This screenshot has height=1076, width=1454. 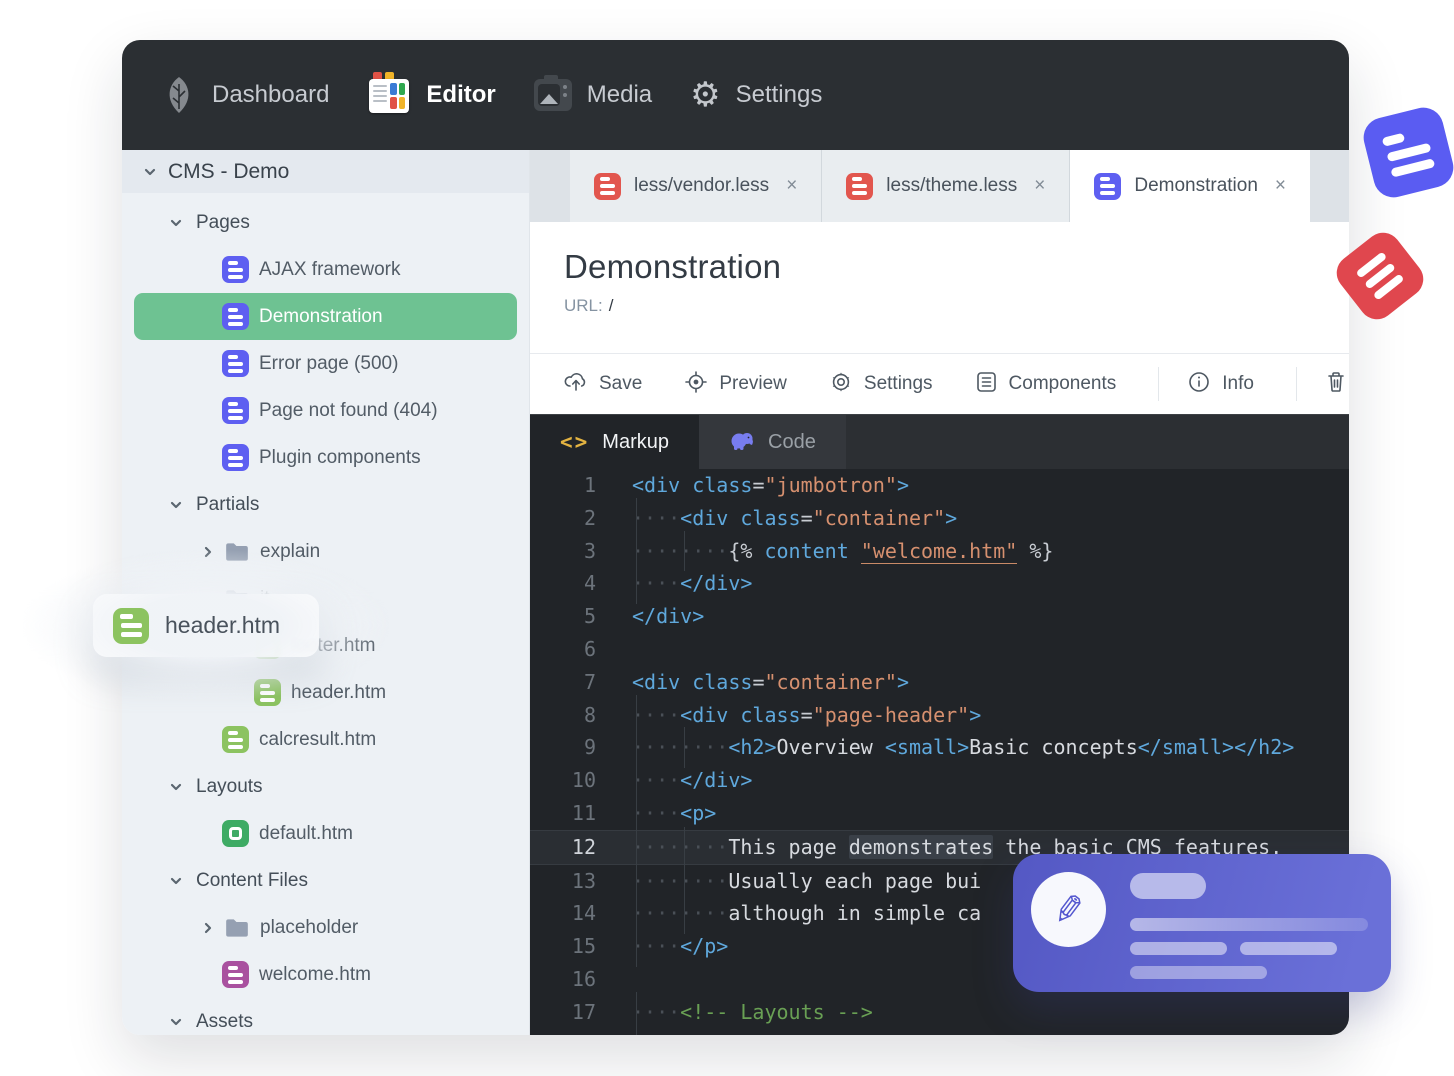 I want to click on tree-folder-placeholder: placeholder, so click(x=325, y=927).